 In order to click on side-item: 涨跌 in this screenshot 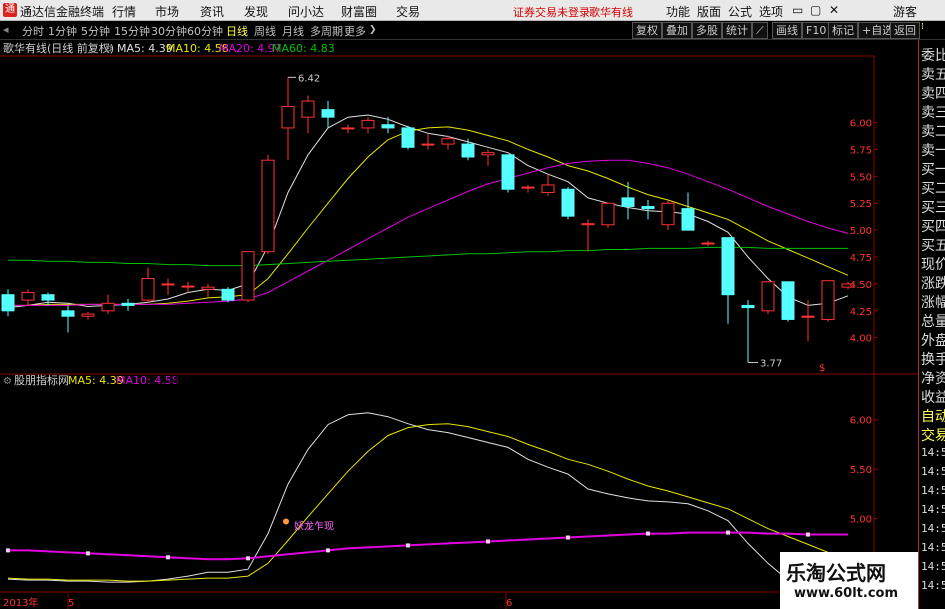, I will do `click(933, 284)`.